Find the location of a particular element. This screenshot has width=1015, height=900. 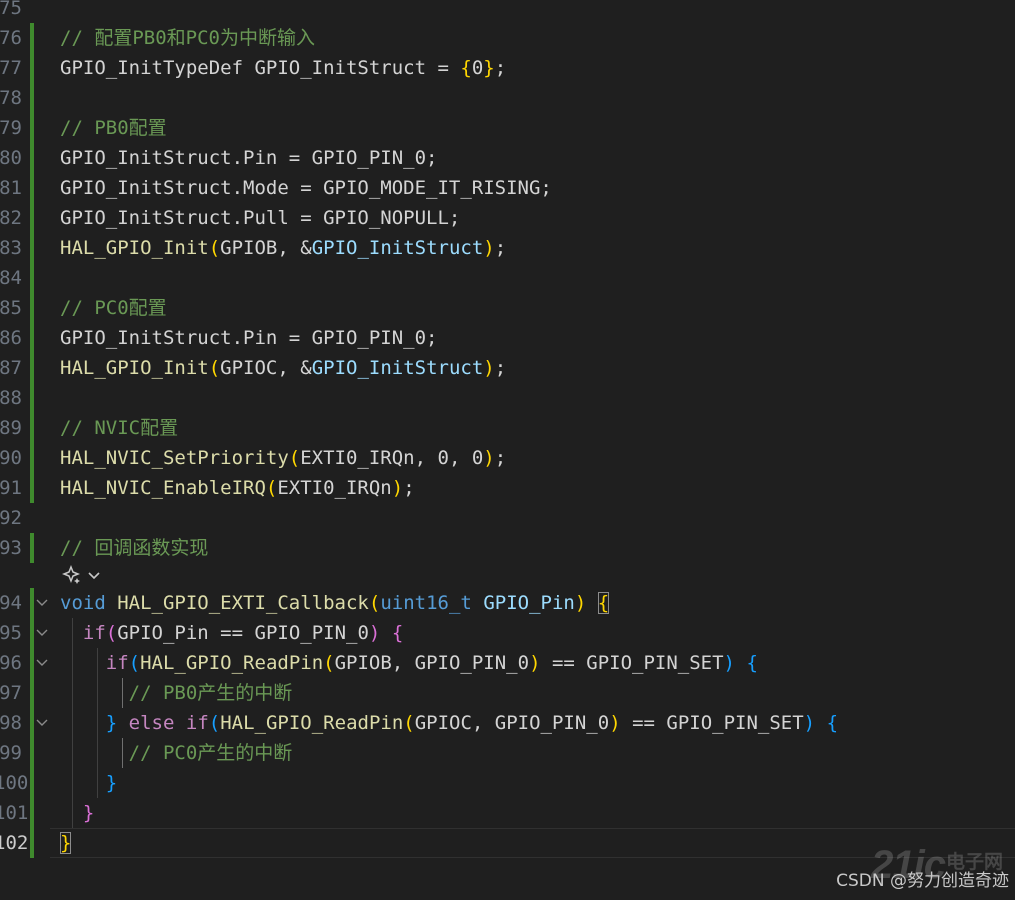

code-text: HAL_NVIC_EnableIRQ(EXTI0_IRQn); is located at coordinates (237, 488).